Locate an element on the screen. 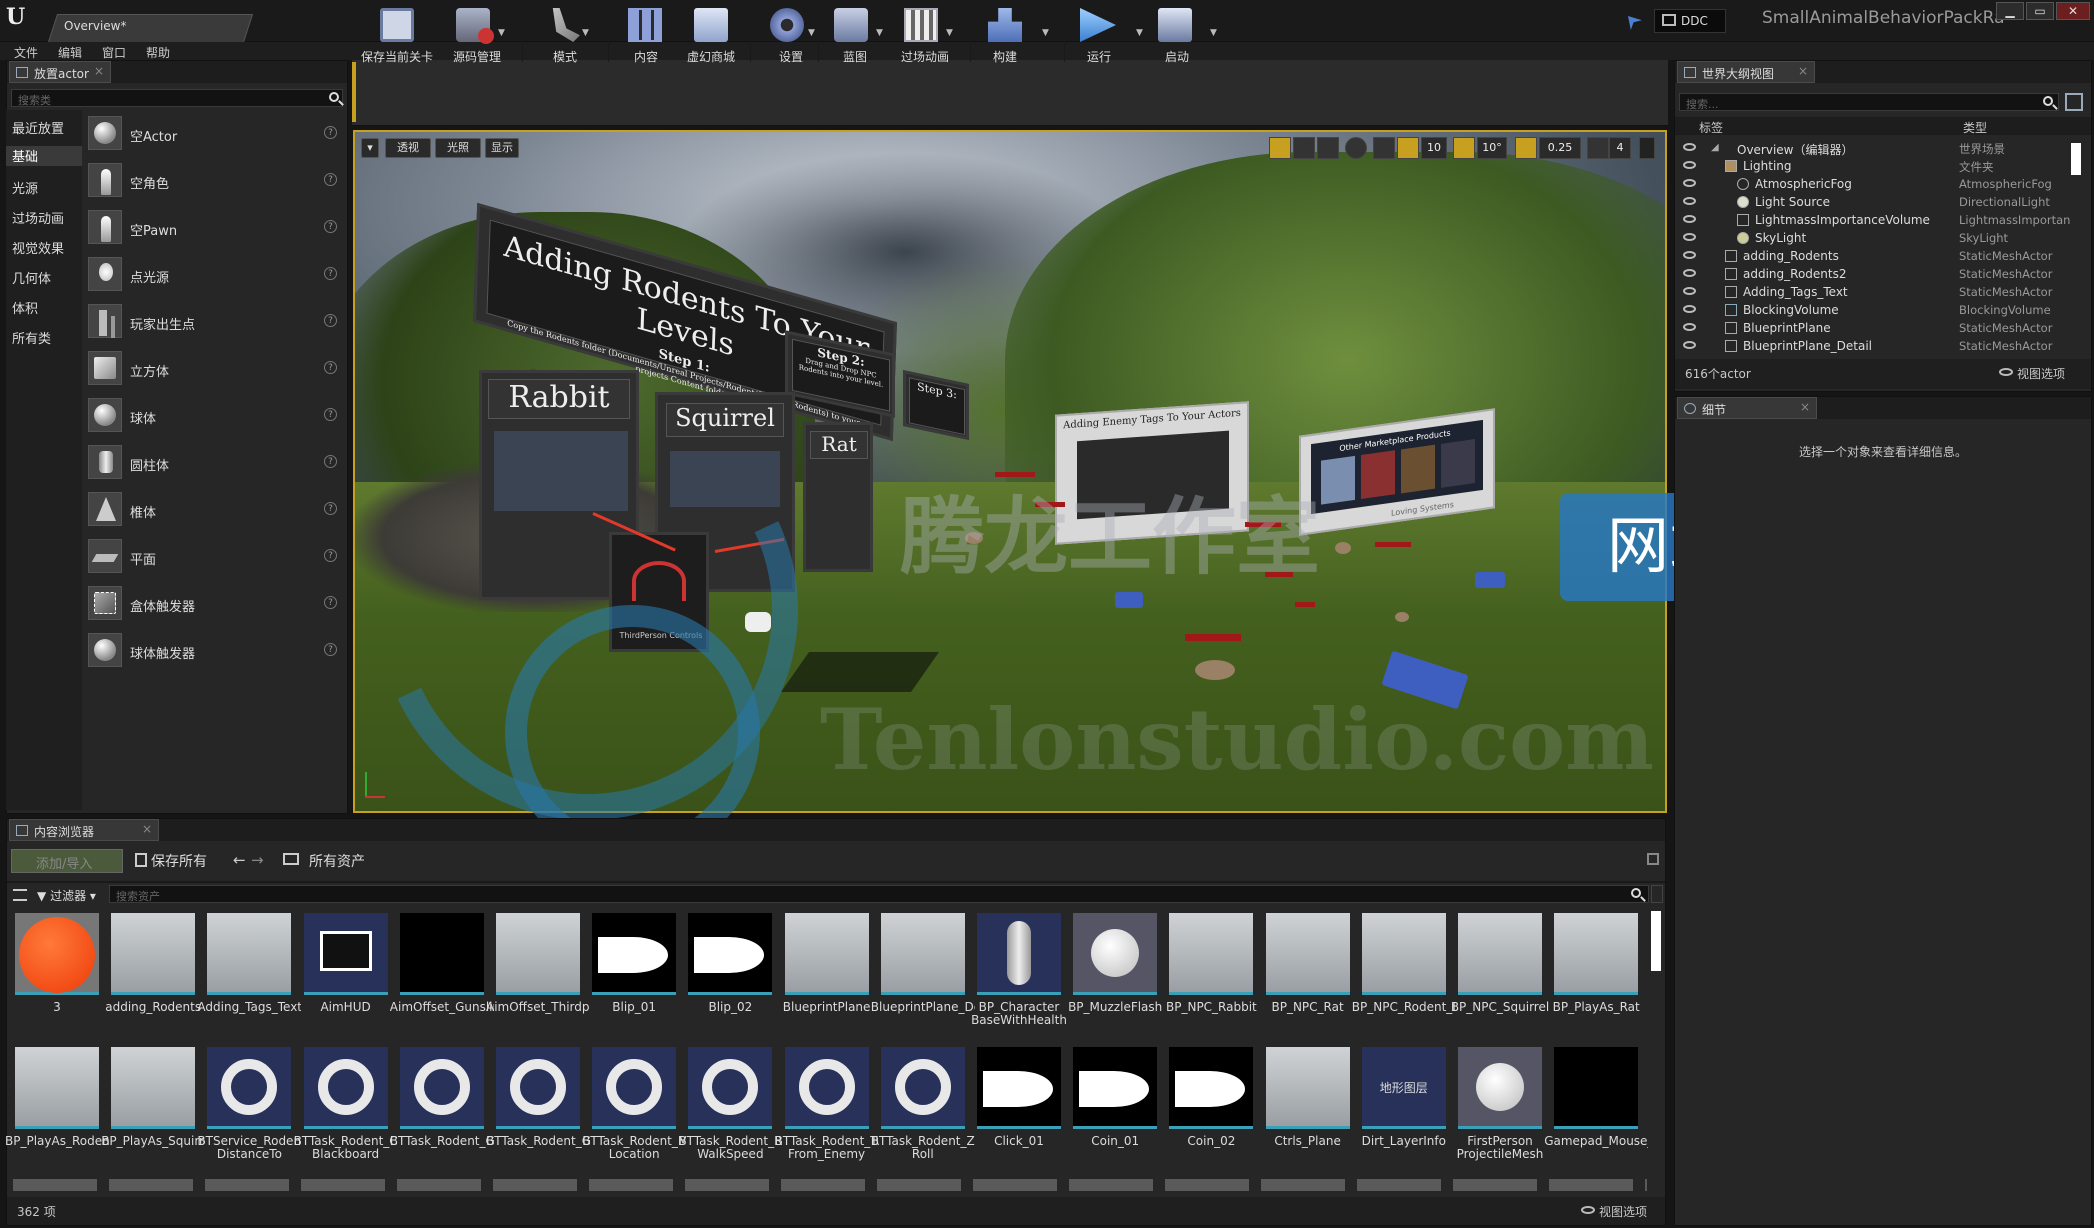 The height and width of the screenshot is (1228, 2094). grid-snap-value: 10 is located at coordinates (1434, 148).